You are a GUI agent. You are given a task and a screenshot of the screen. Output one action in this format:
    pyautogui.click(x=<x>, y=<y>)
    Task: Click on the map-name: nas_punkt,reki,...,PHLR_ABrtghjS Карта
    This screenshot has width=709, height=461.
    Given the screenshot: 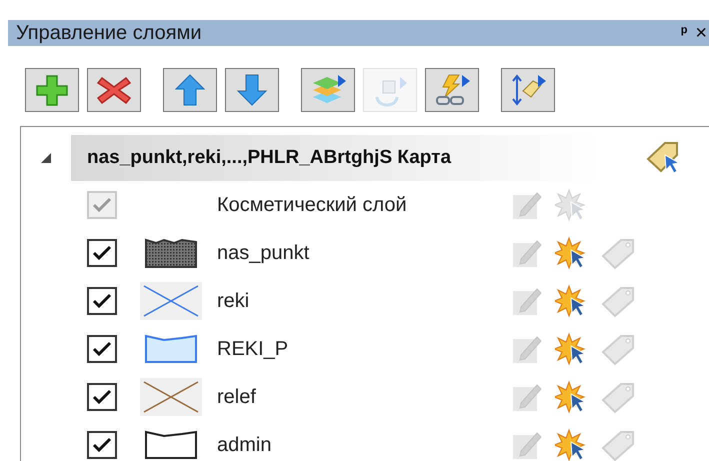 What is the action you would take?
    pyautogui.click(x=269, y=158)
    